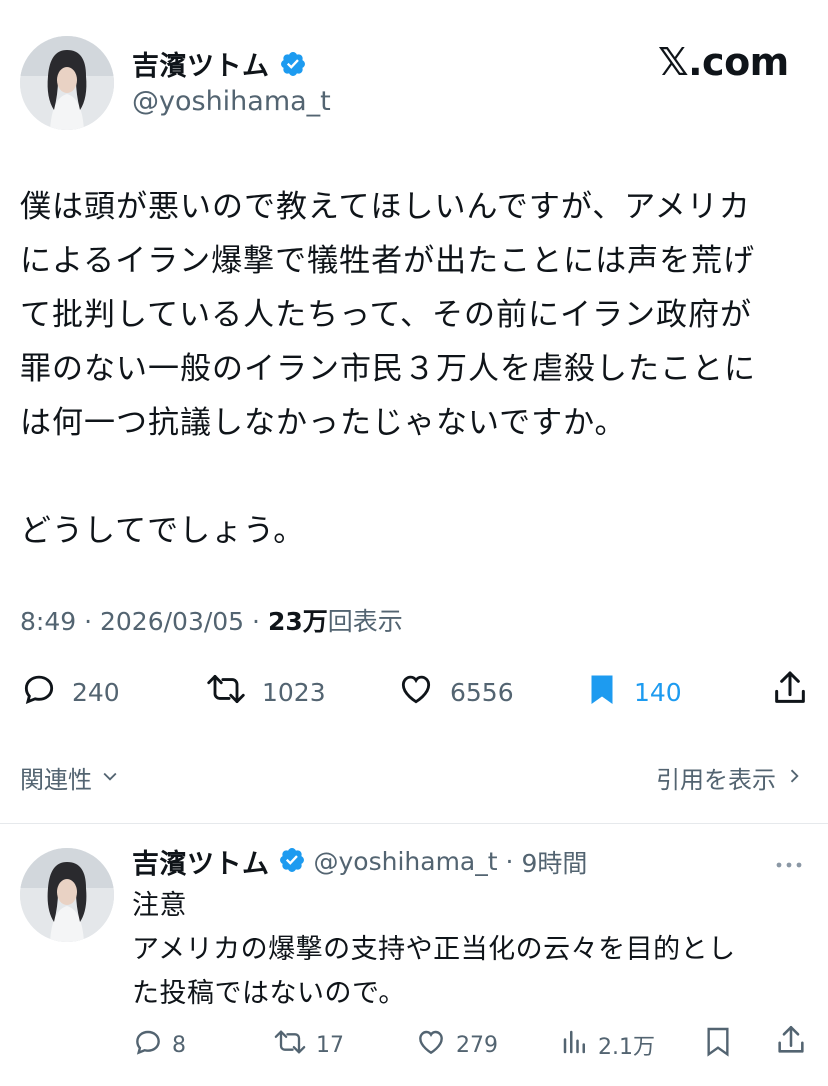 The height and width of the screenshot is (1086, 828). What do you see at coordinates (231, 101) in the screenshot?
I see `author-handle: @yoshihama_t` at bounding box center [231, 101].